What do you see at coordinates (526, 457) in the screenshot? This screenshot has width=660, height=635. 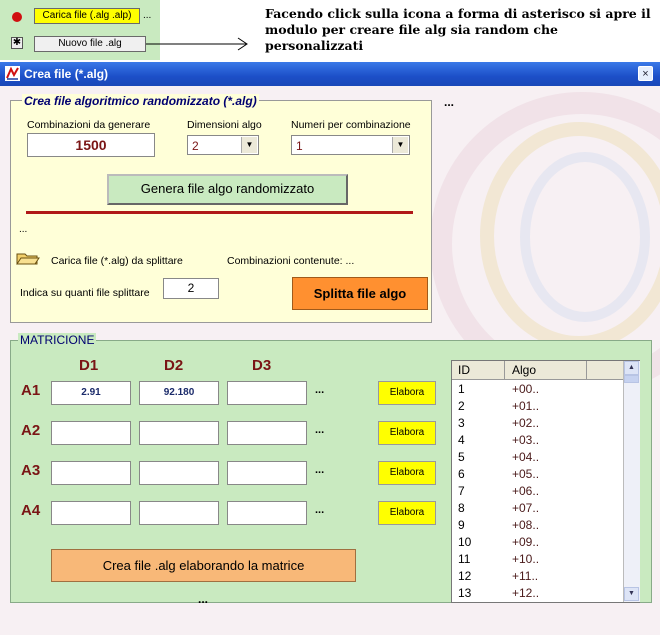 I see `list-item-algo: +04..` at bounding box center [526, 457].